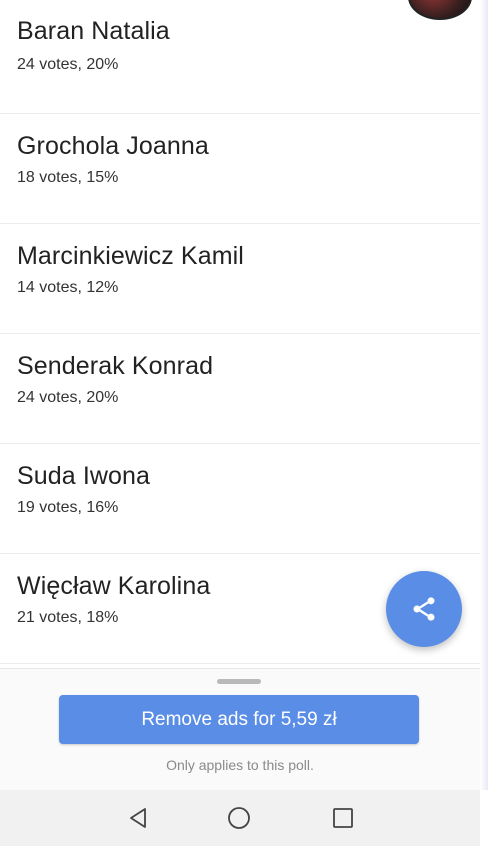  Describe the element at coordinates (68, 617) in the screenshot. I see `candidate-votes: 21 votes, 18%` at that location.